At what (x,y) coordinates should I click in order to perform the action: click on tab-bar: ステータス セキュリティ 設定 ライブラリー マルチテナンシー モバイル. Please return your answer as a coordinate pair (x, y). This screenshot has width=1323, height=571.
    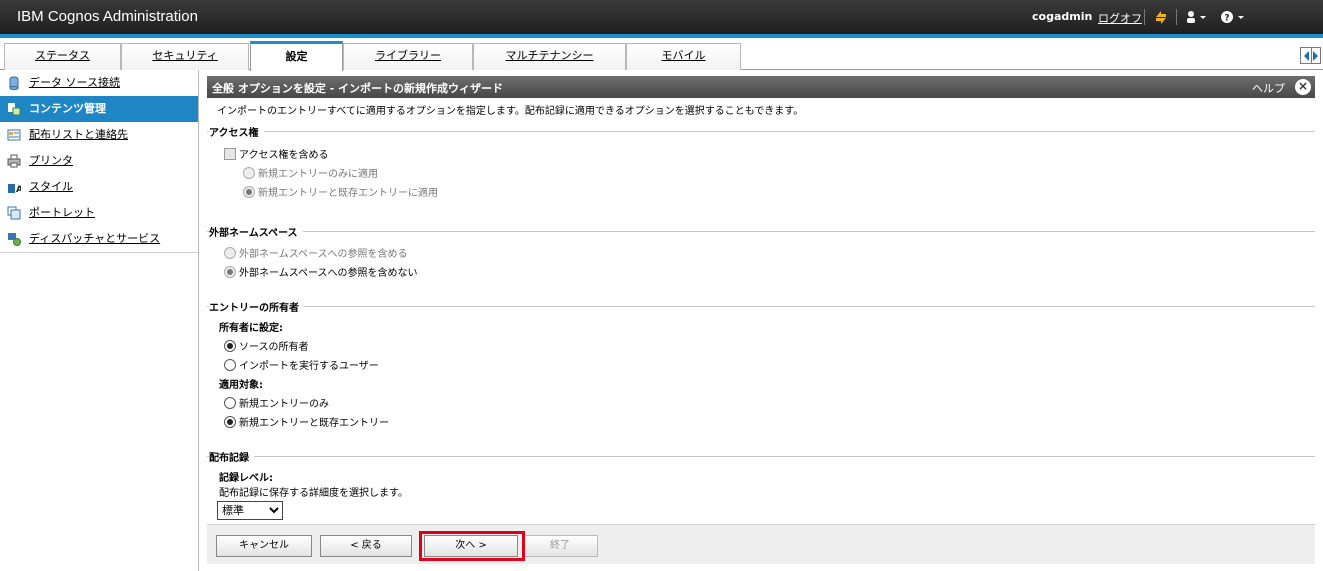
    Looking at the image, I should click on (661, 54).